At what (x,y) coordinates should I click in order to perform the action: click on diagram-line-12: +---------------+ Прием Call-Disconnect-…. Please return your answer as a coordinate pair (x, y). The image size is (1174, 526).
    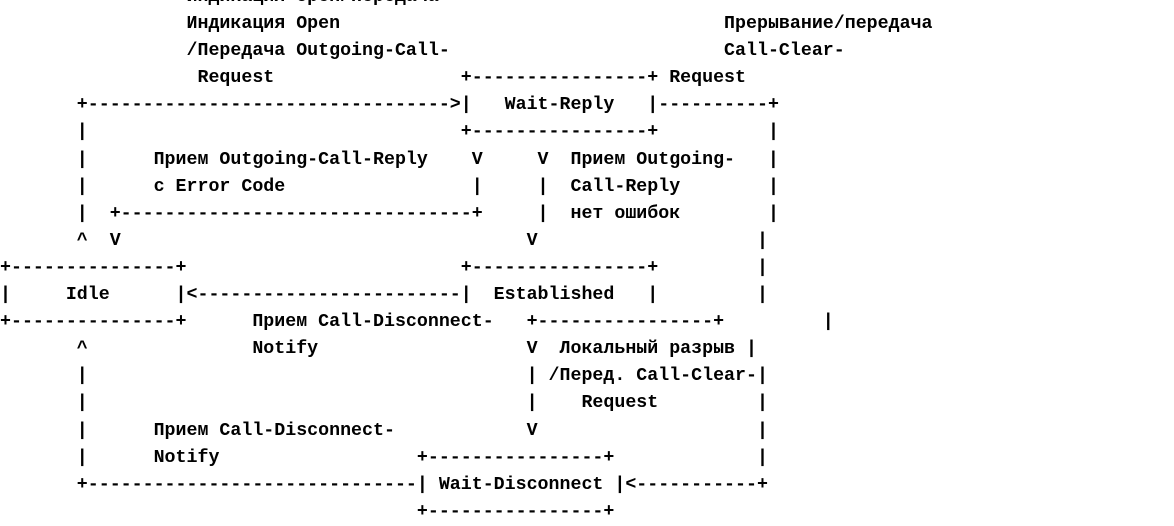
    Looking at the image, I should click on (417, 322).